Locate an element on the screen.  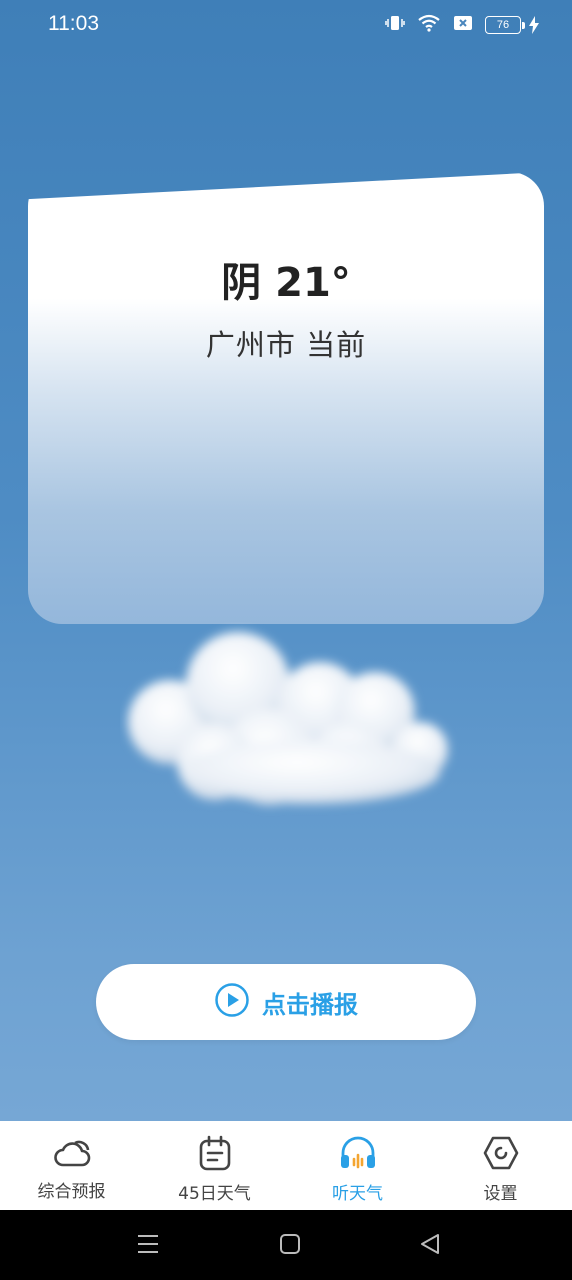
status-time: 11:03 is located at coordinates (73, 23).